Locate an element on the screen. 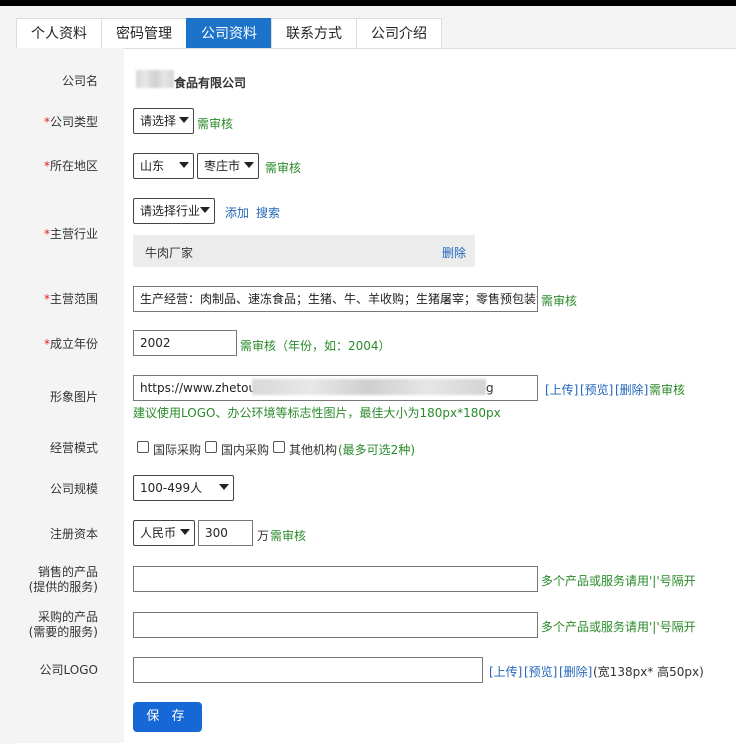  search-industry-link: 搜索 is located at coordinates (268, 212).